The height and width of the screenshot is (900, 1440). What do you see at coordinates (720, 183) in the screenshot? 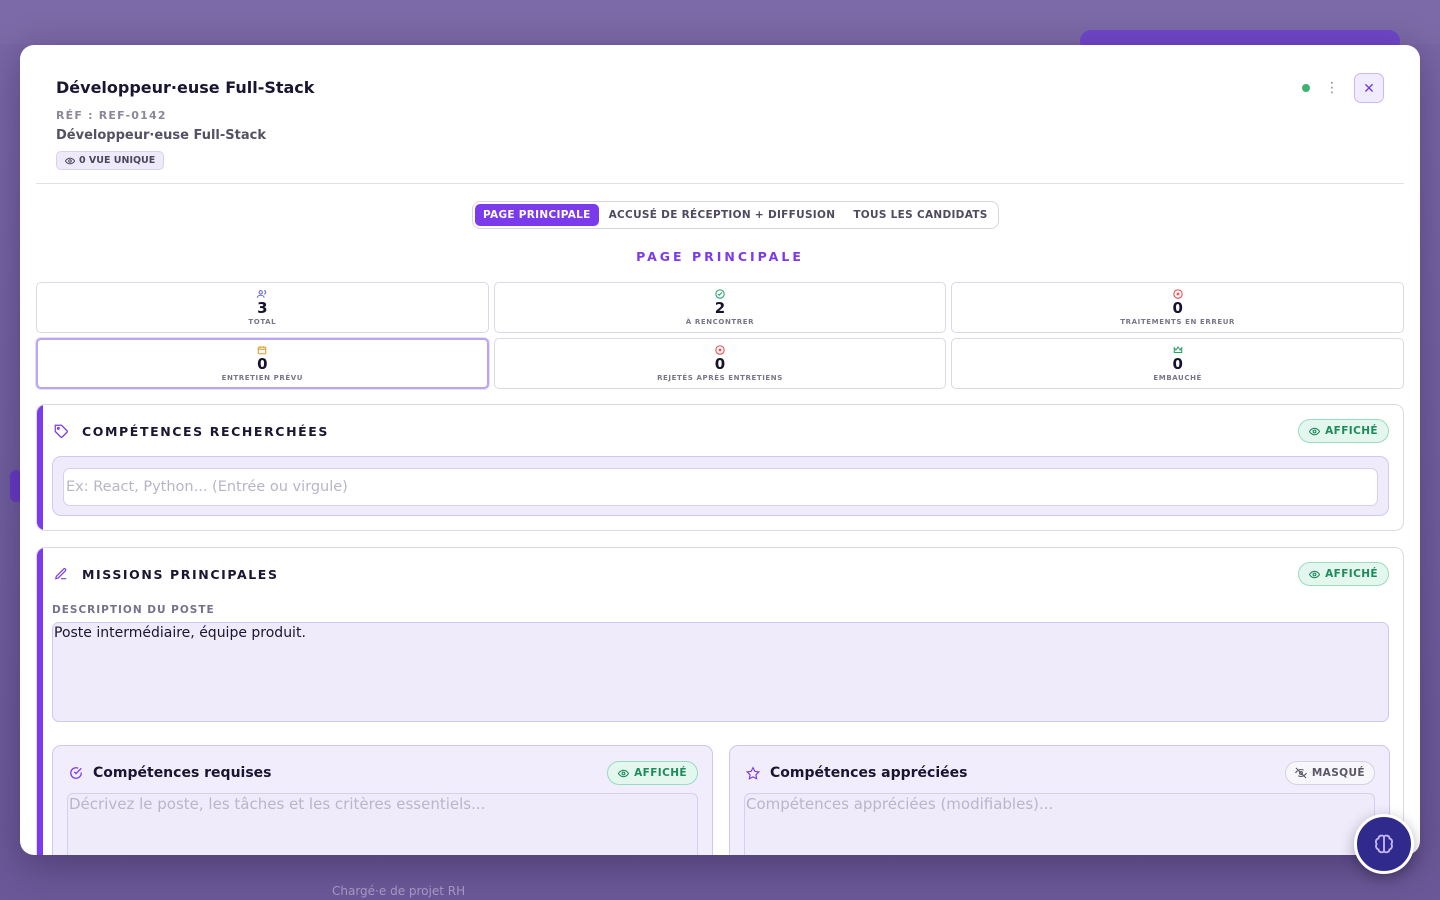
I see `header-divider` at bounding box center [720, 183].